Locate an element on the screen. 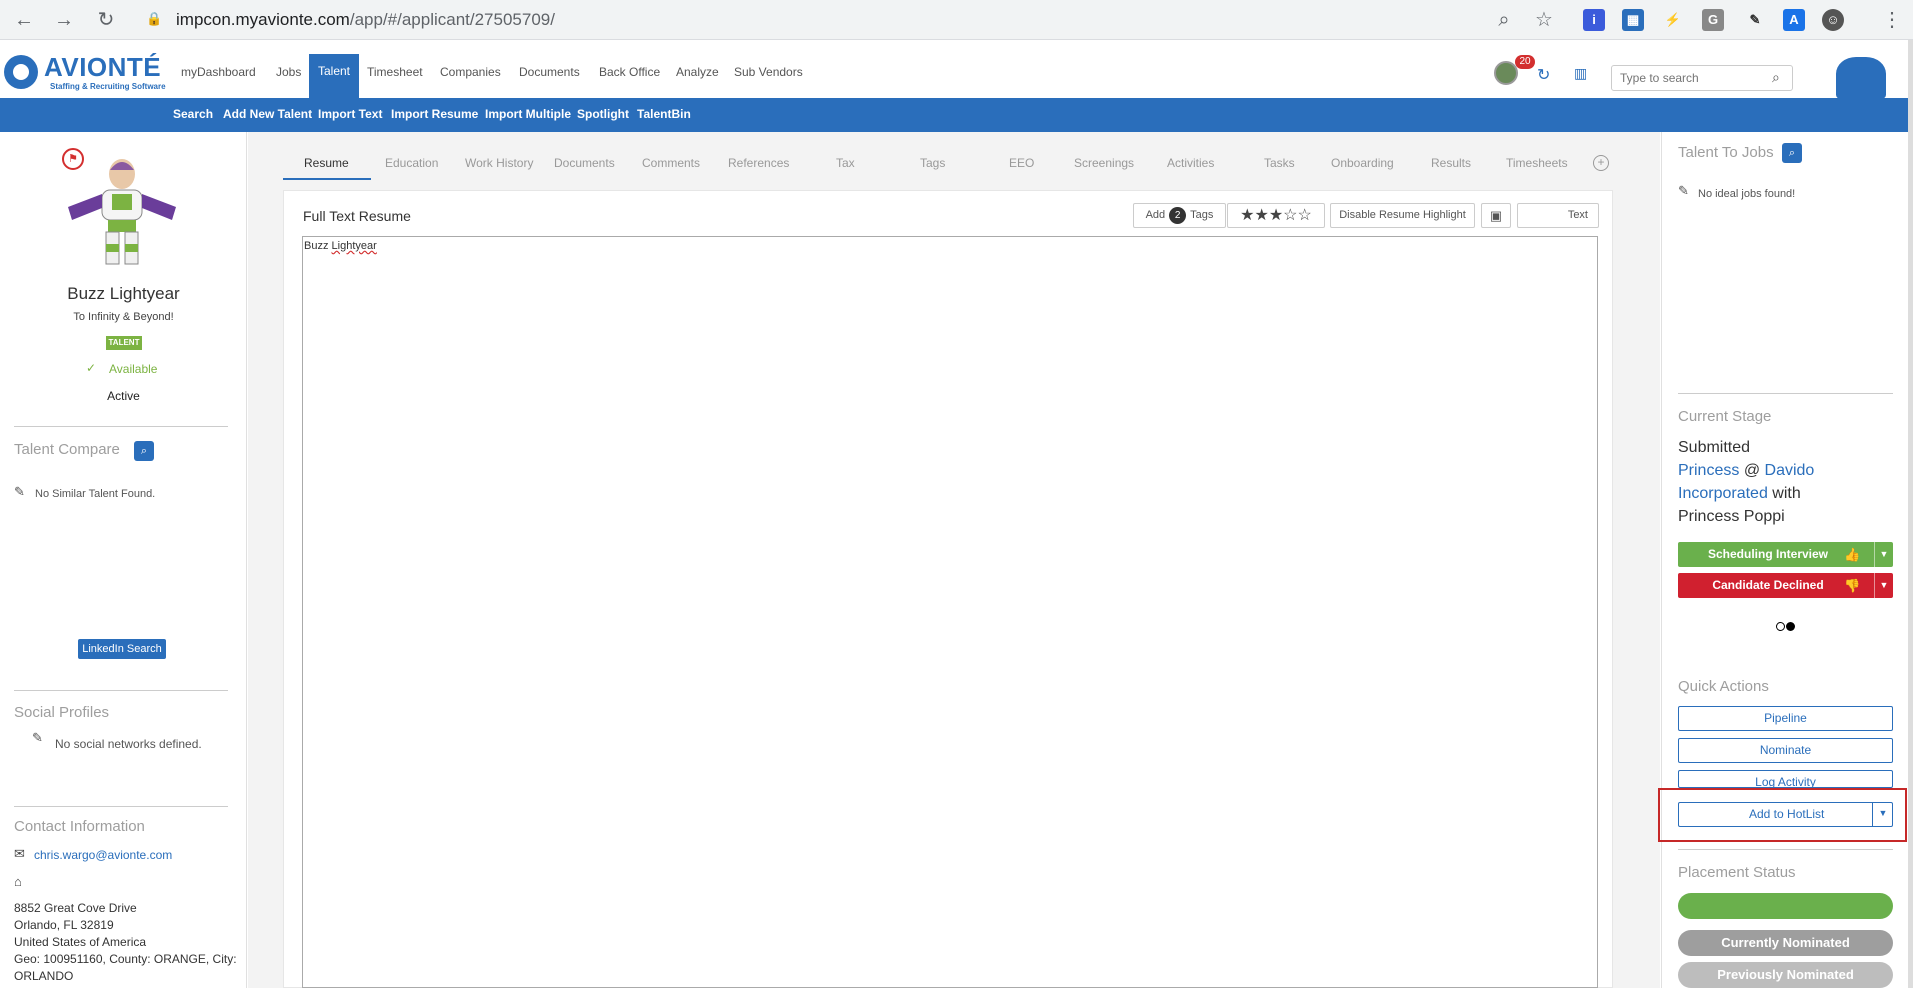  thumbs-down-icon: 👎 is located at coordinates (1852, 585).